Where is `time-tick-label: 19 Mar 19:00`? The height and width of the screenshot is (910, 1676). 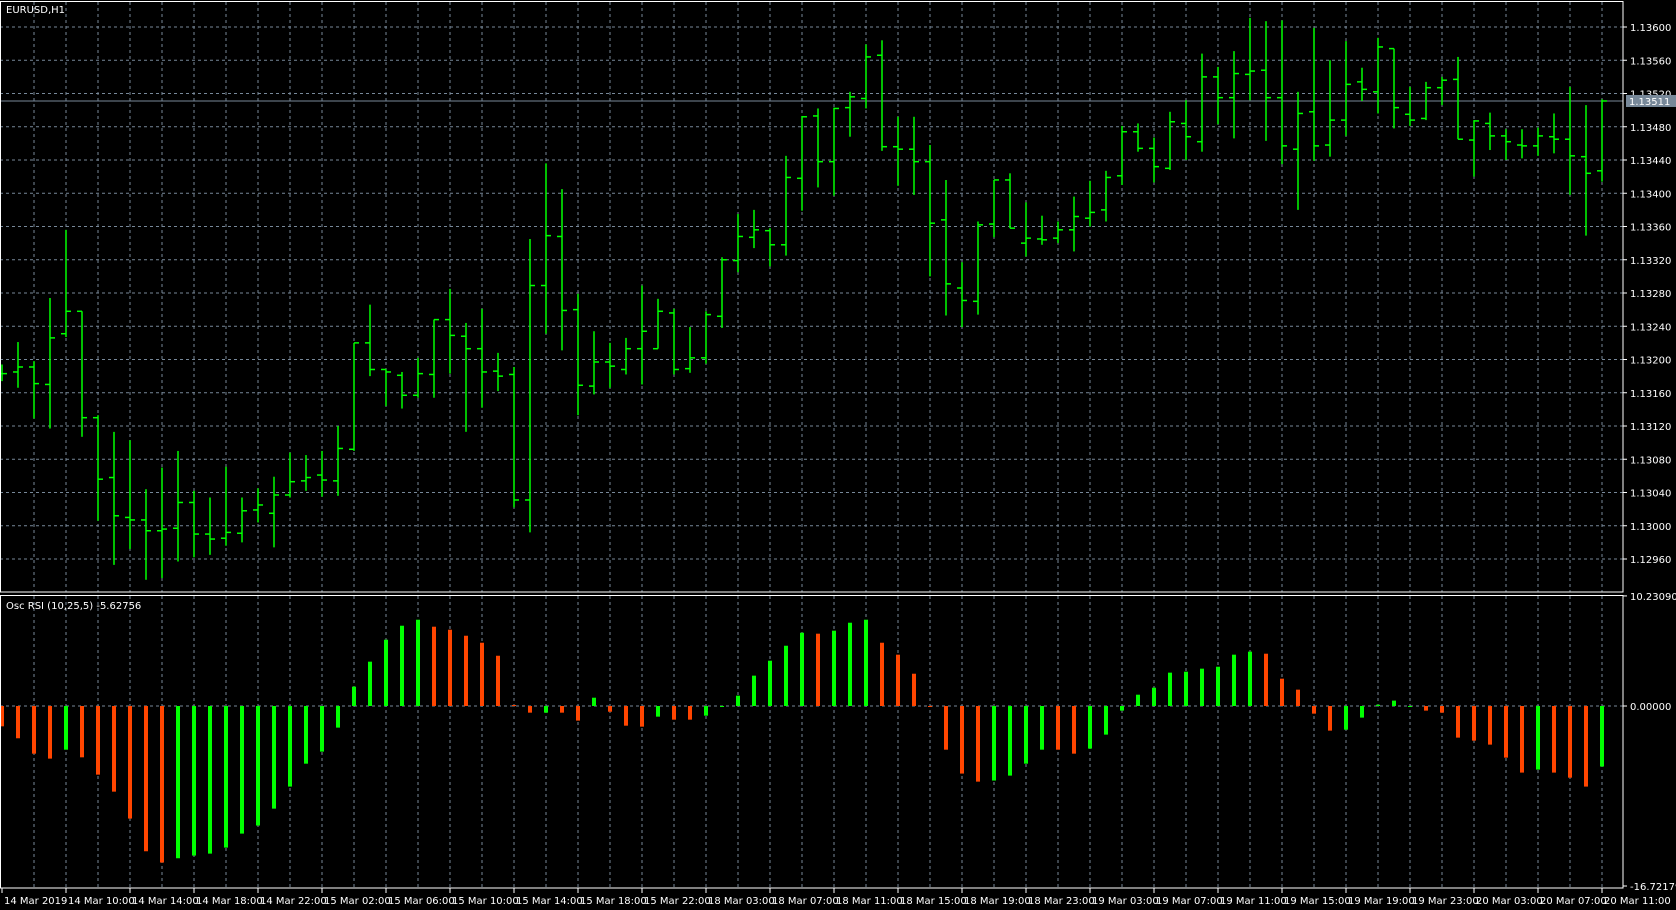
time-tick-label: 19 Mar 19:00 is located at coordinates (1381, 901).